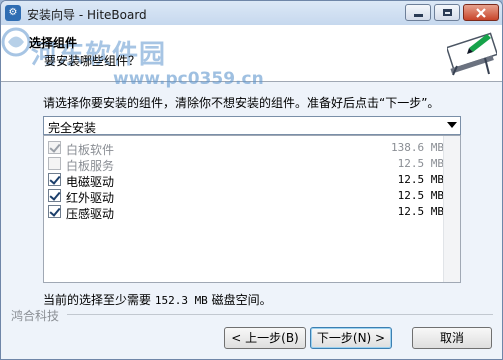  I want to click on maximize-button, so click(447, 12).